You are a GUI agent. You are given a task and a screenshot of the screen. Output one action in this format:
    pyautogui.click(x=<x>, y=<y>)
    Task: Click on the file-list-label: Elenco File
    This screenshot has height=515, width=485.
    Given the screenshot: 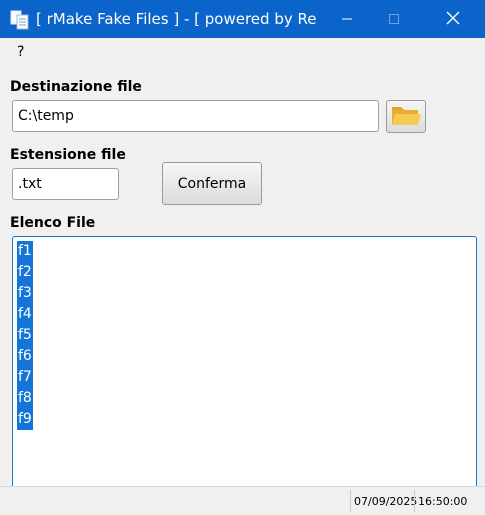 What is the action you would take?
    pyautogui.click(x=53, y=223)
    